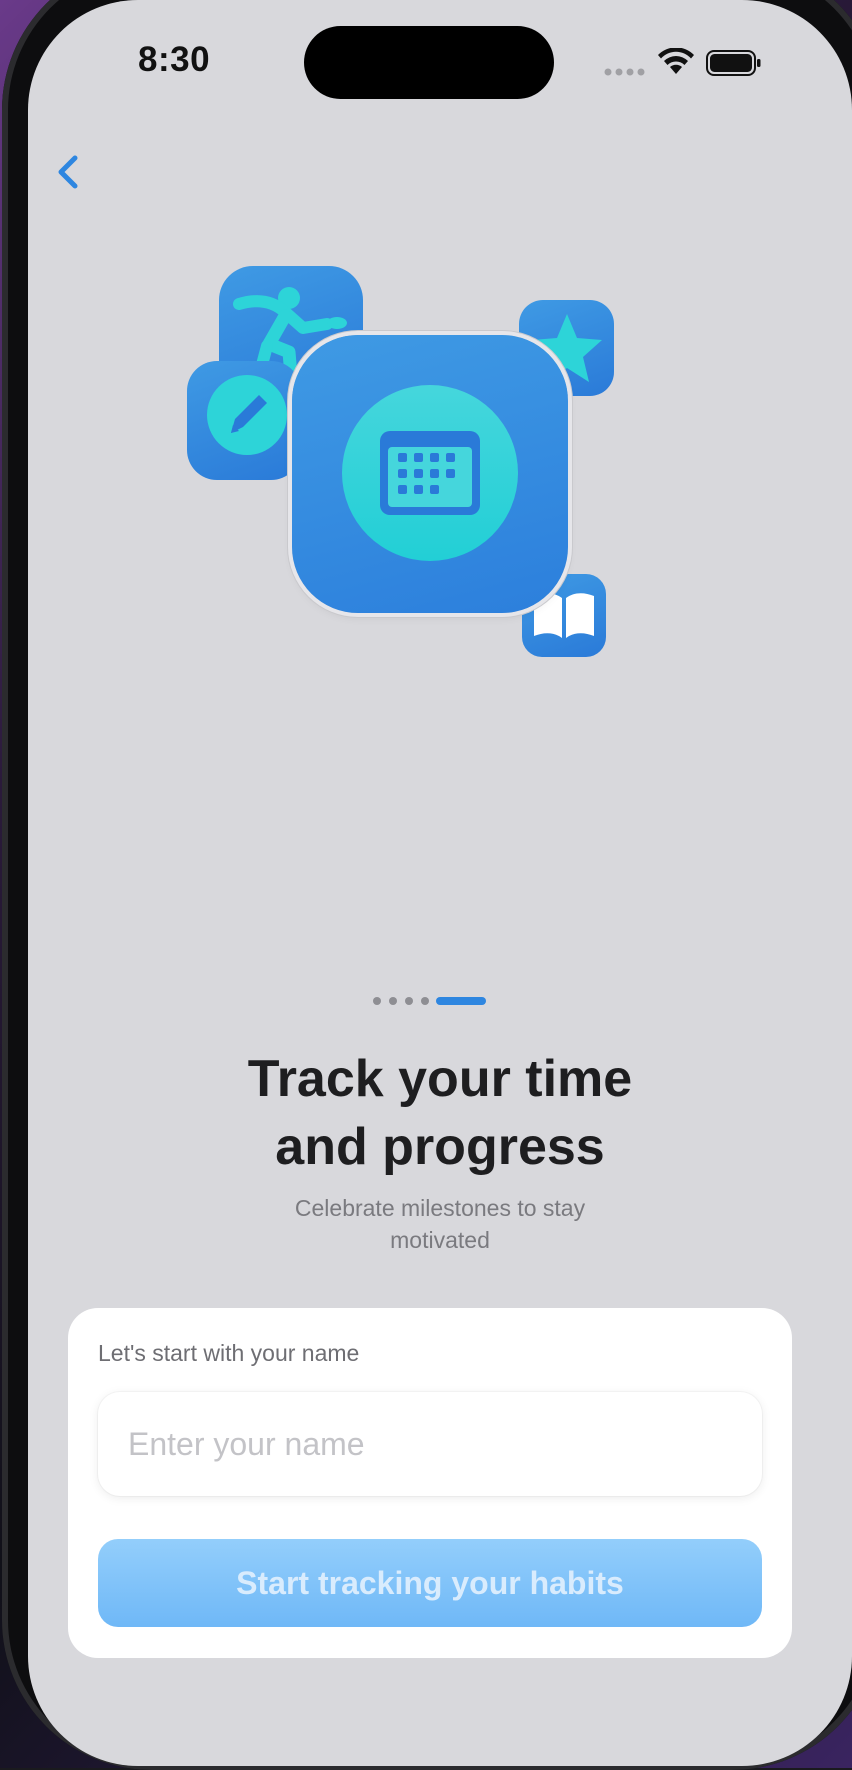 The image size is (852, 1770). I want to click on start-tracking-button: Start tracking your habits, so click(430, 1583).